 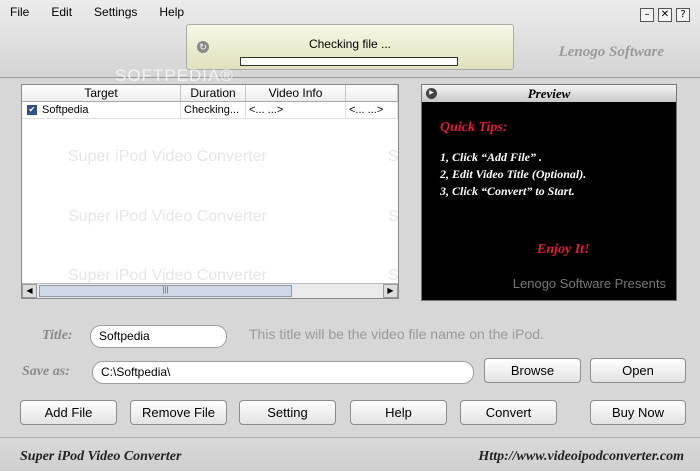 I want to click on target-name: Softpedia, so click(x=65, y=110).